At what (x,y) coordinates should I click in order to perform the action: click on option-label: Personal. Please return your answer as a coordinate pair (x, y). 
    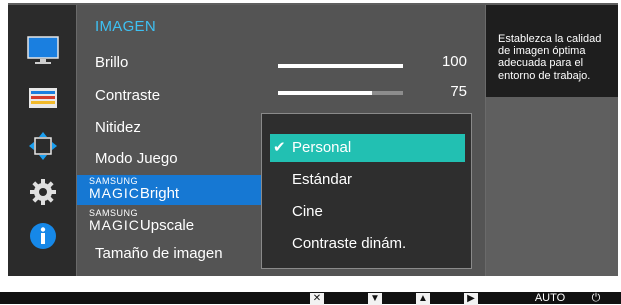
    Looking at the image, I should click on (322, 147).